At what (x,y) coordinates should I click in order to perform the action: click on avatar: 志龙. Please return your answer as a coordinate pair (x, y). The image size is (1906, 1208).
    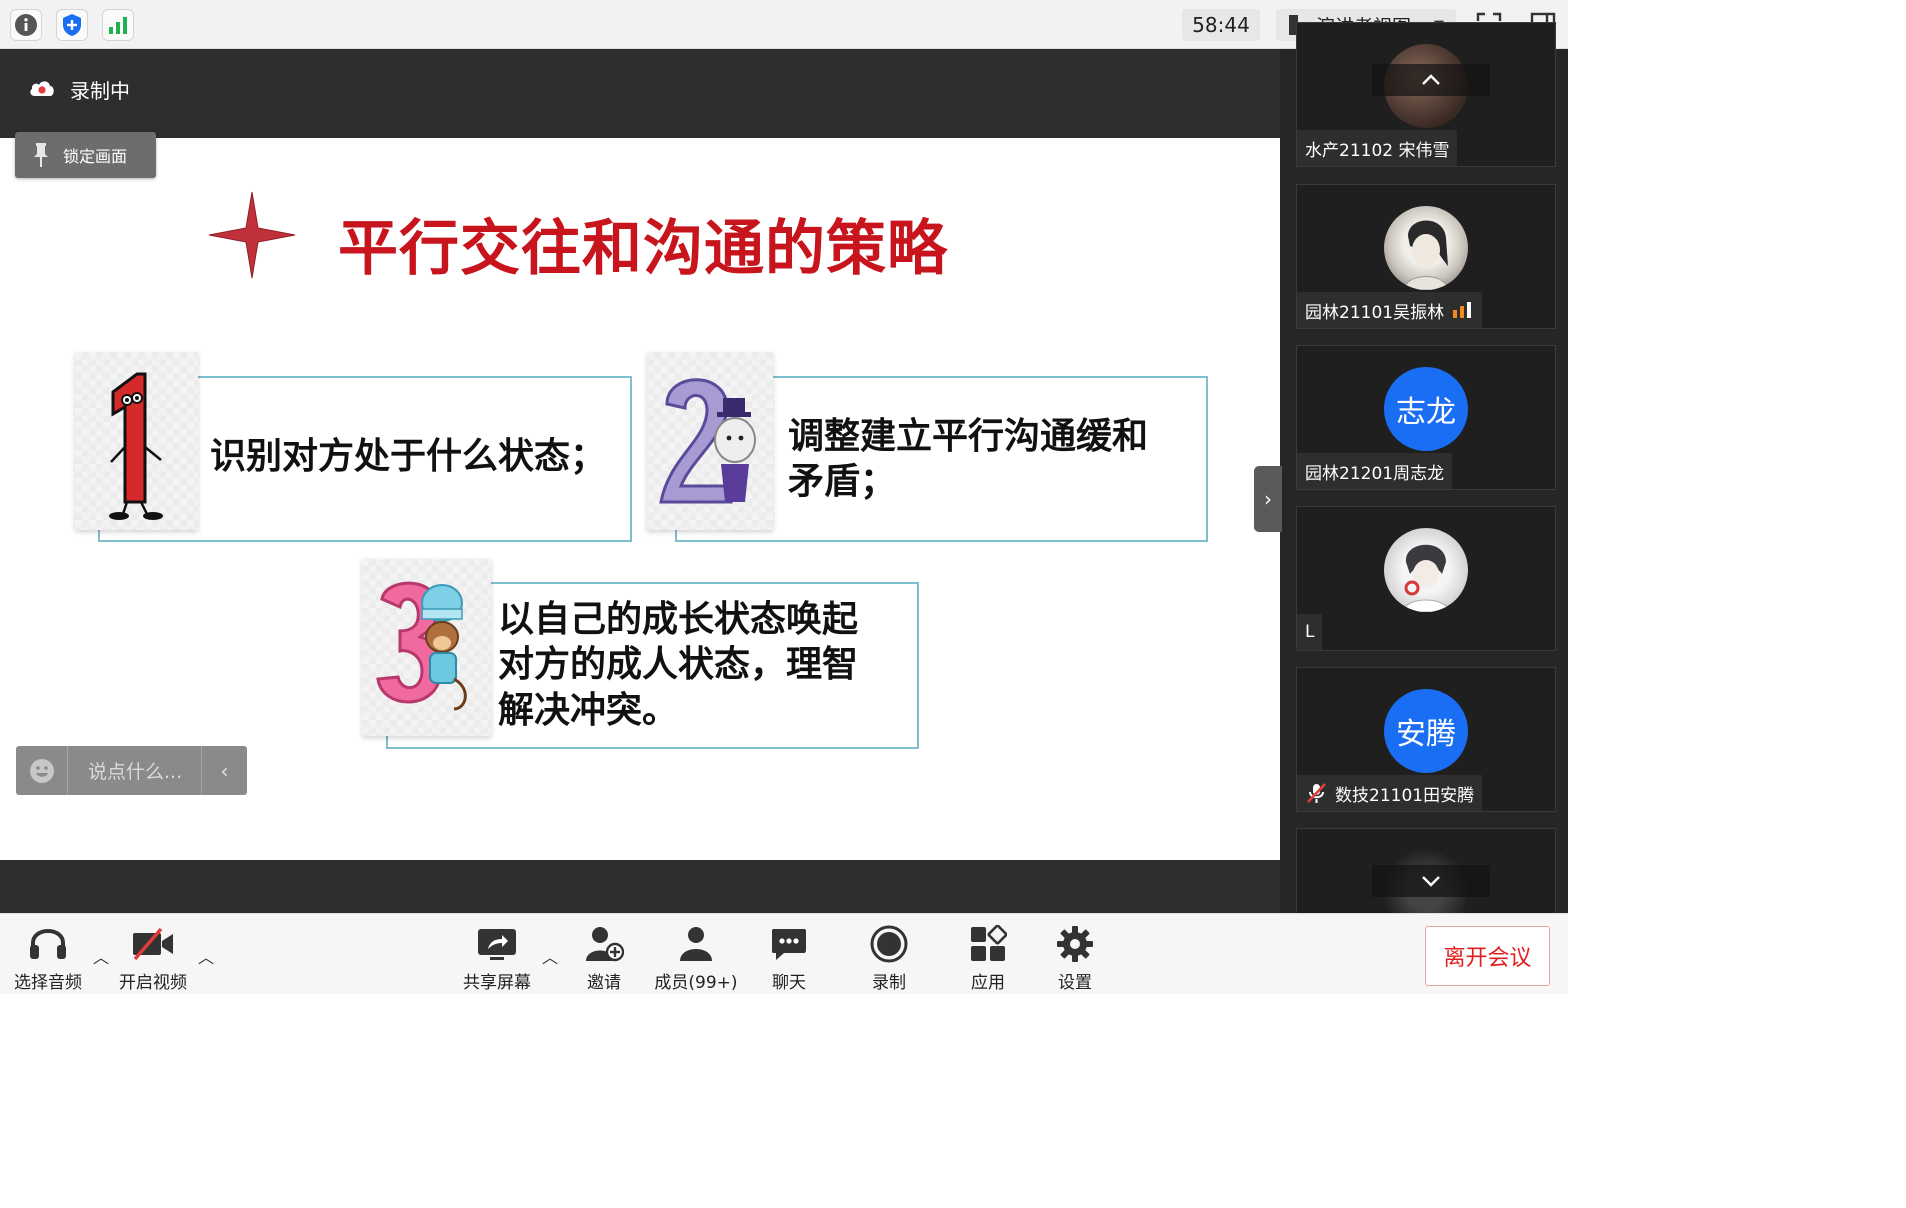
    Looking at the image, I should click on (1426, 409).